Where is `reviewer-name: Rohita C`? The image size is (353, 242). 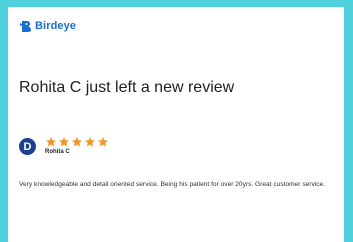 reviewer-name: Rohita C is located at coordinates (57, 152).